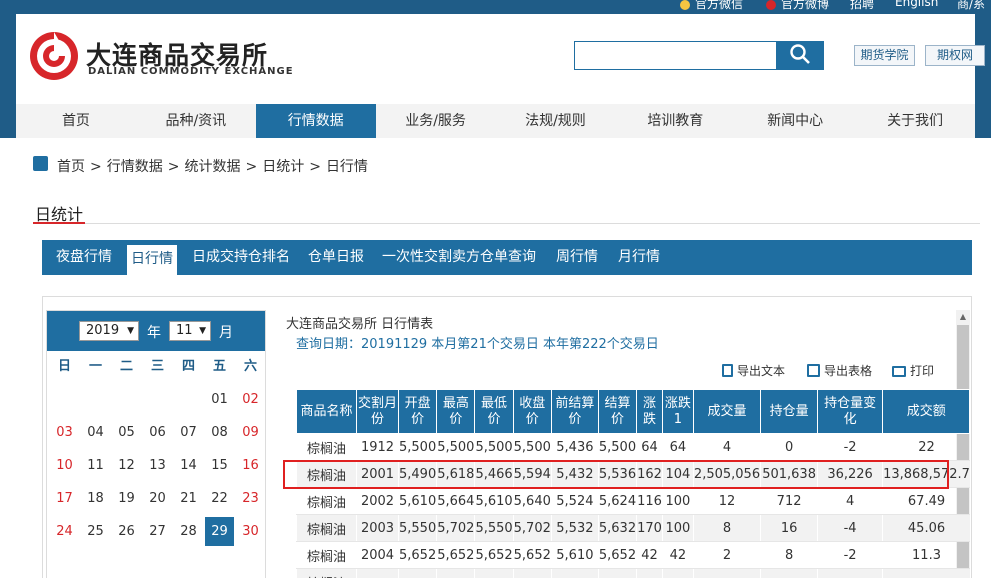  What do you see at coordinates (839, 370) in the screenshot?
I see `export-table-button: 导出表格` at bounding box center [839, 370].